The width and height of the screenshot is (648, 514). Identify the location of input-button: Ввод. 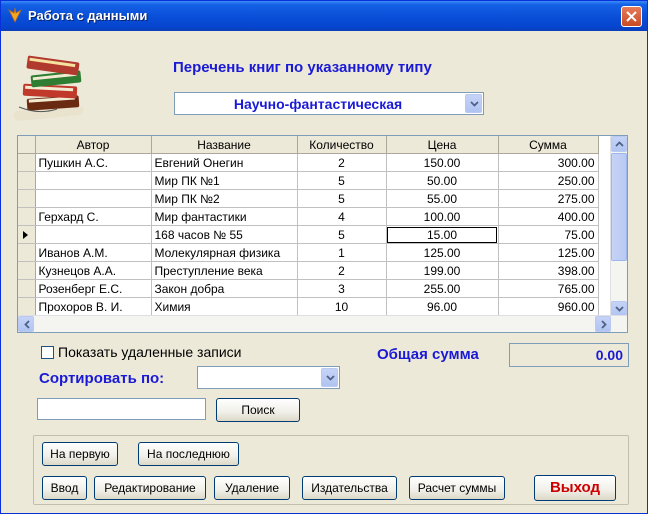
(64, 488).